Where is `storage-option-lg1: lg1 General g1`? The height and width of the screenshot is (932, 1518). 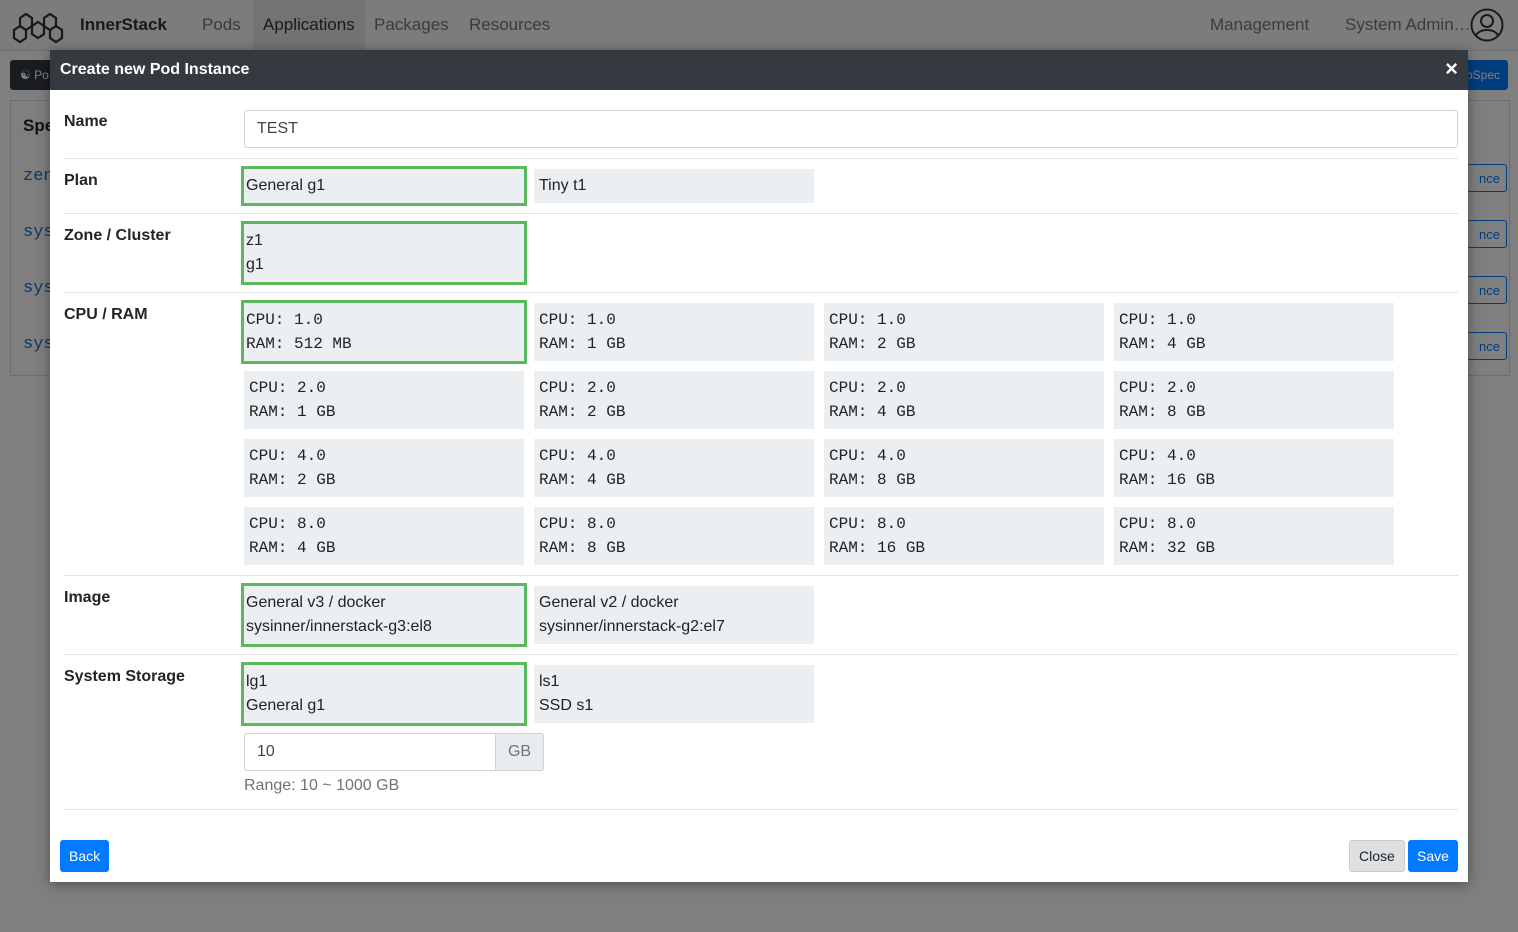
storage-option-lg1: lg1 General g1 is located at coordinates (384, 694).